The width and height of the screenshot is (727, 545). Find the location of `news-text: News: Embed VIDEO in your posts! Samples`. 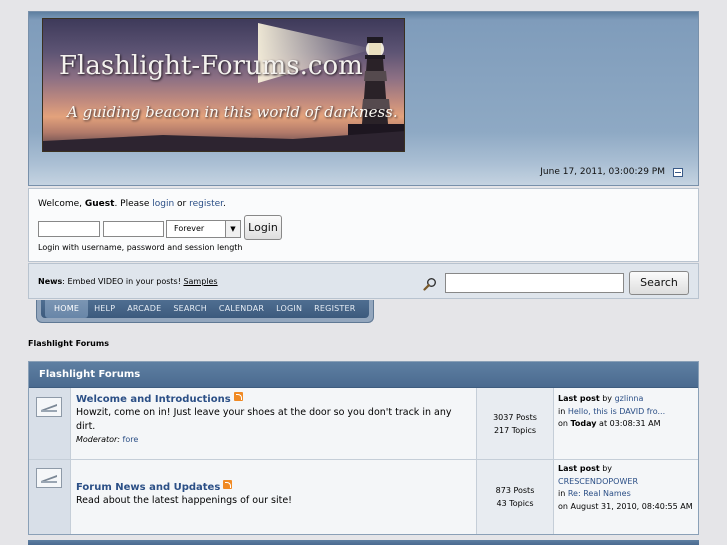

news-text: News: Embed VIDEO in your posts! Samples is located at coordinates (128, 281).